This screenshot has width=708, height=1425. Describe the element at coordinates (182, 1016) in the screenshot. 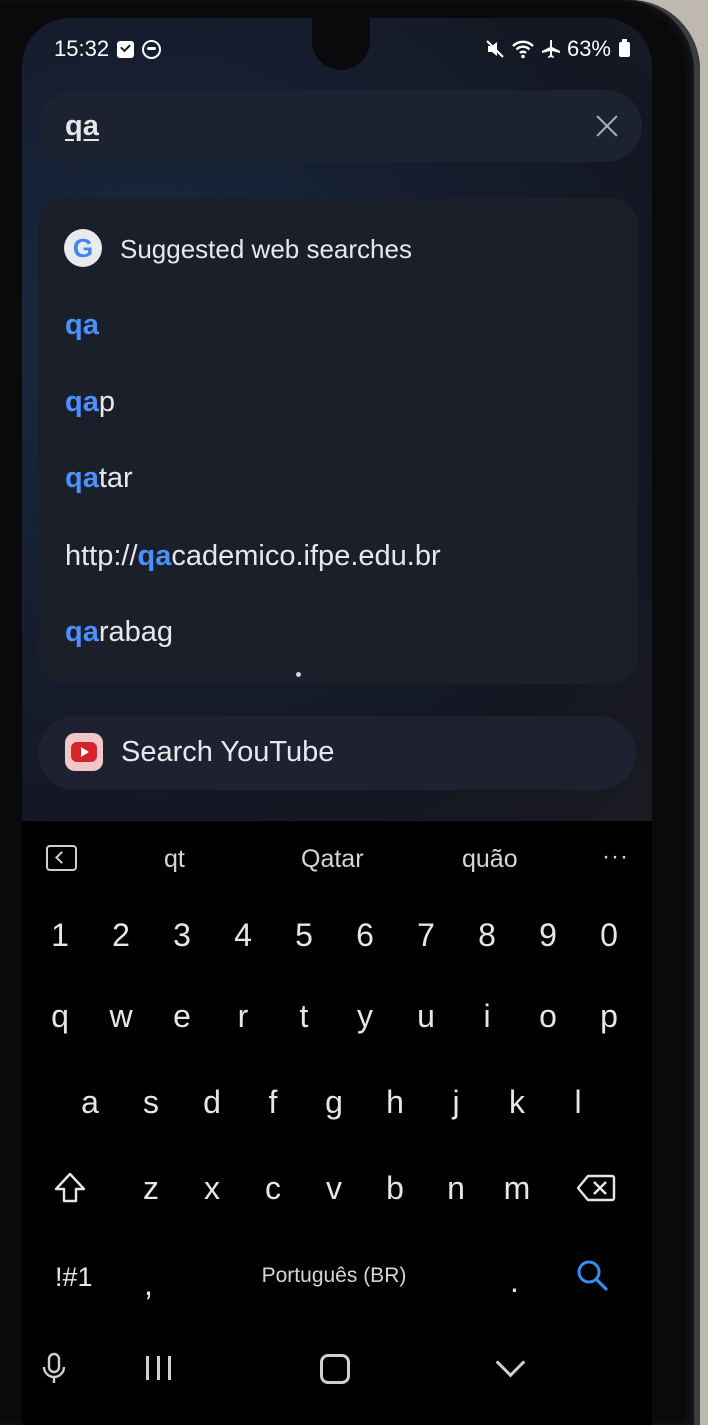

I see `key-e: e` at that location.